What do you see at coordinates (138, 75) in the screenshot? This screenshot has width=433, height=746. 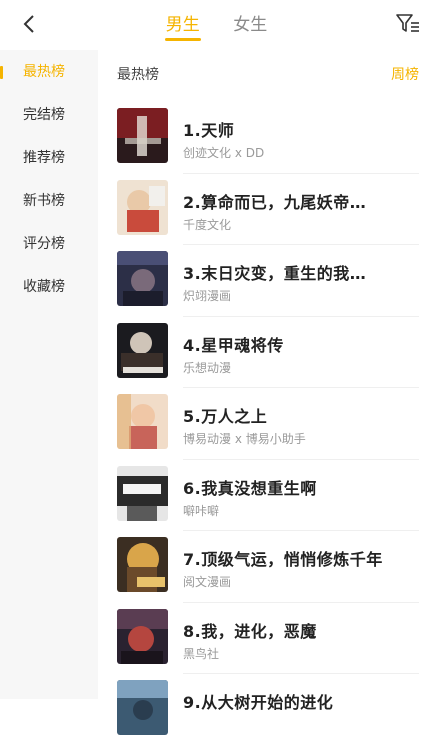 I see `list-title: 最热榜` at bounding box center [138, 75].